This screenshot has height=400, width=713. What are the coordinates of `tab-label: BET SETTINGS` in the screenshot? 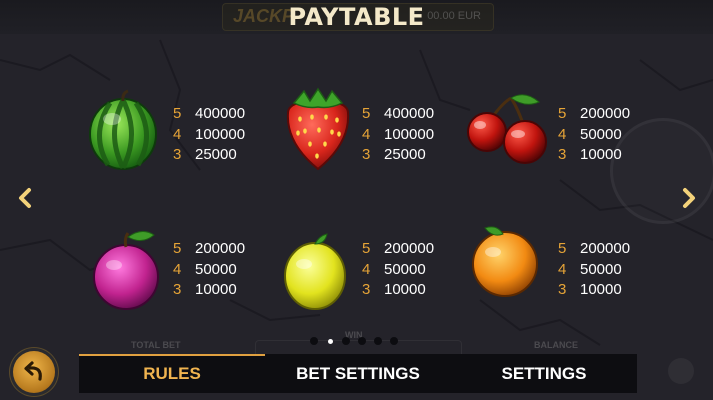 It's located at (358, 373).